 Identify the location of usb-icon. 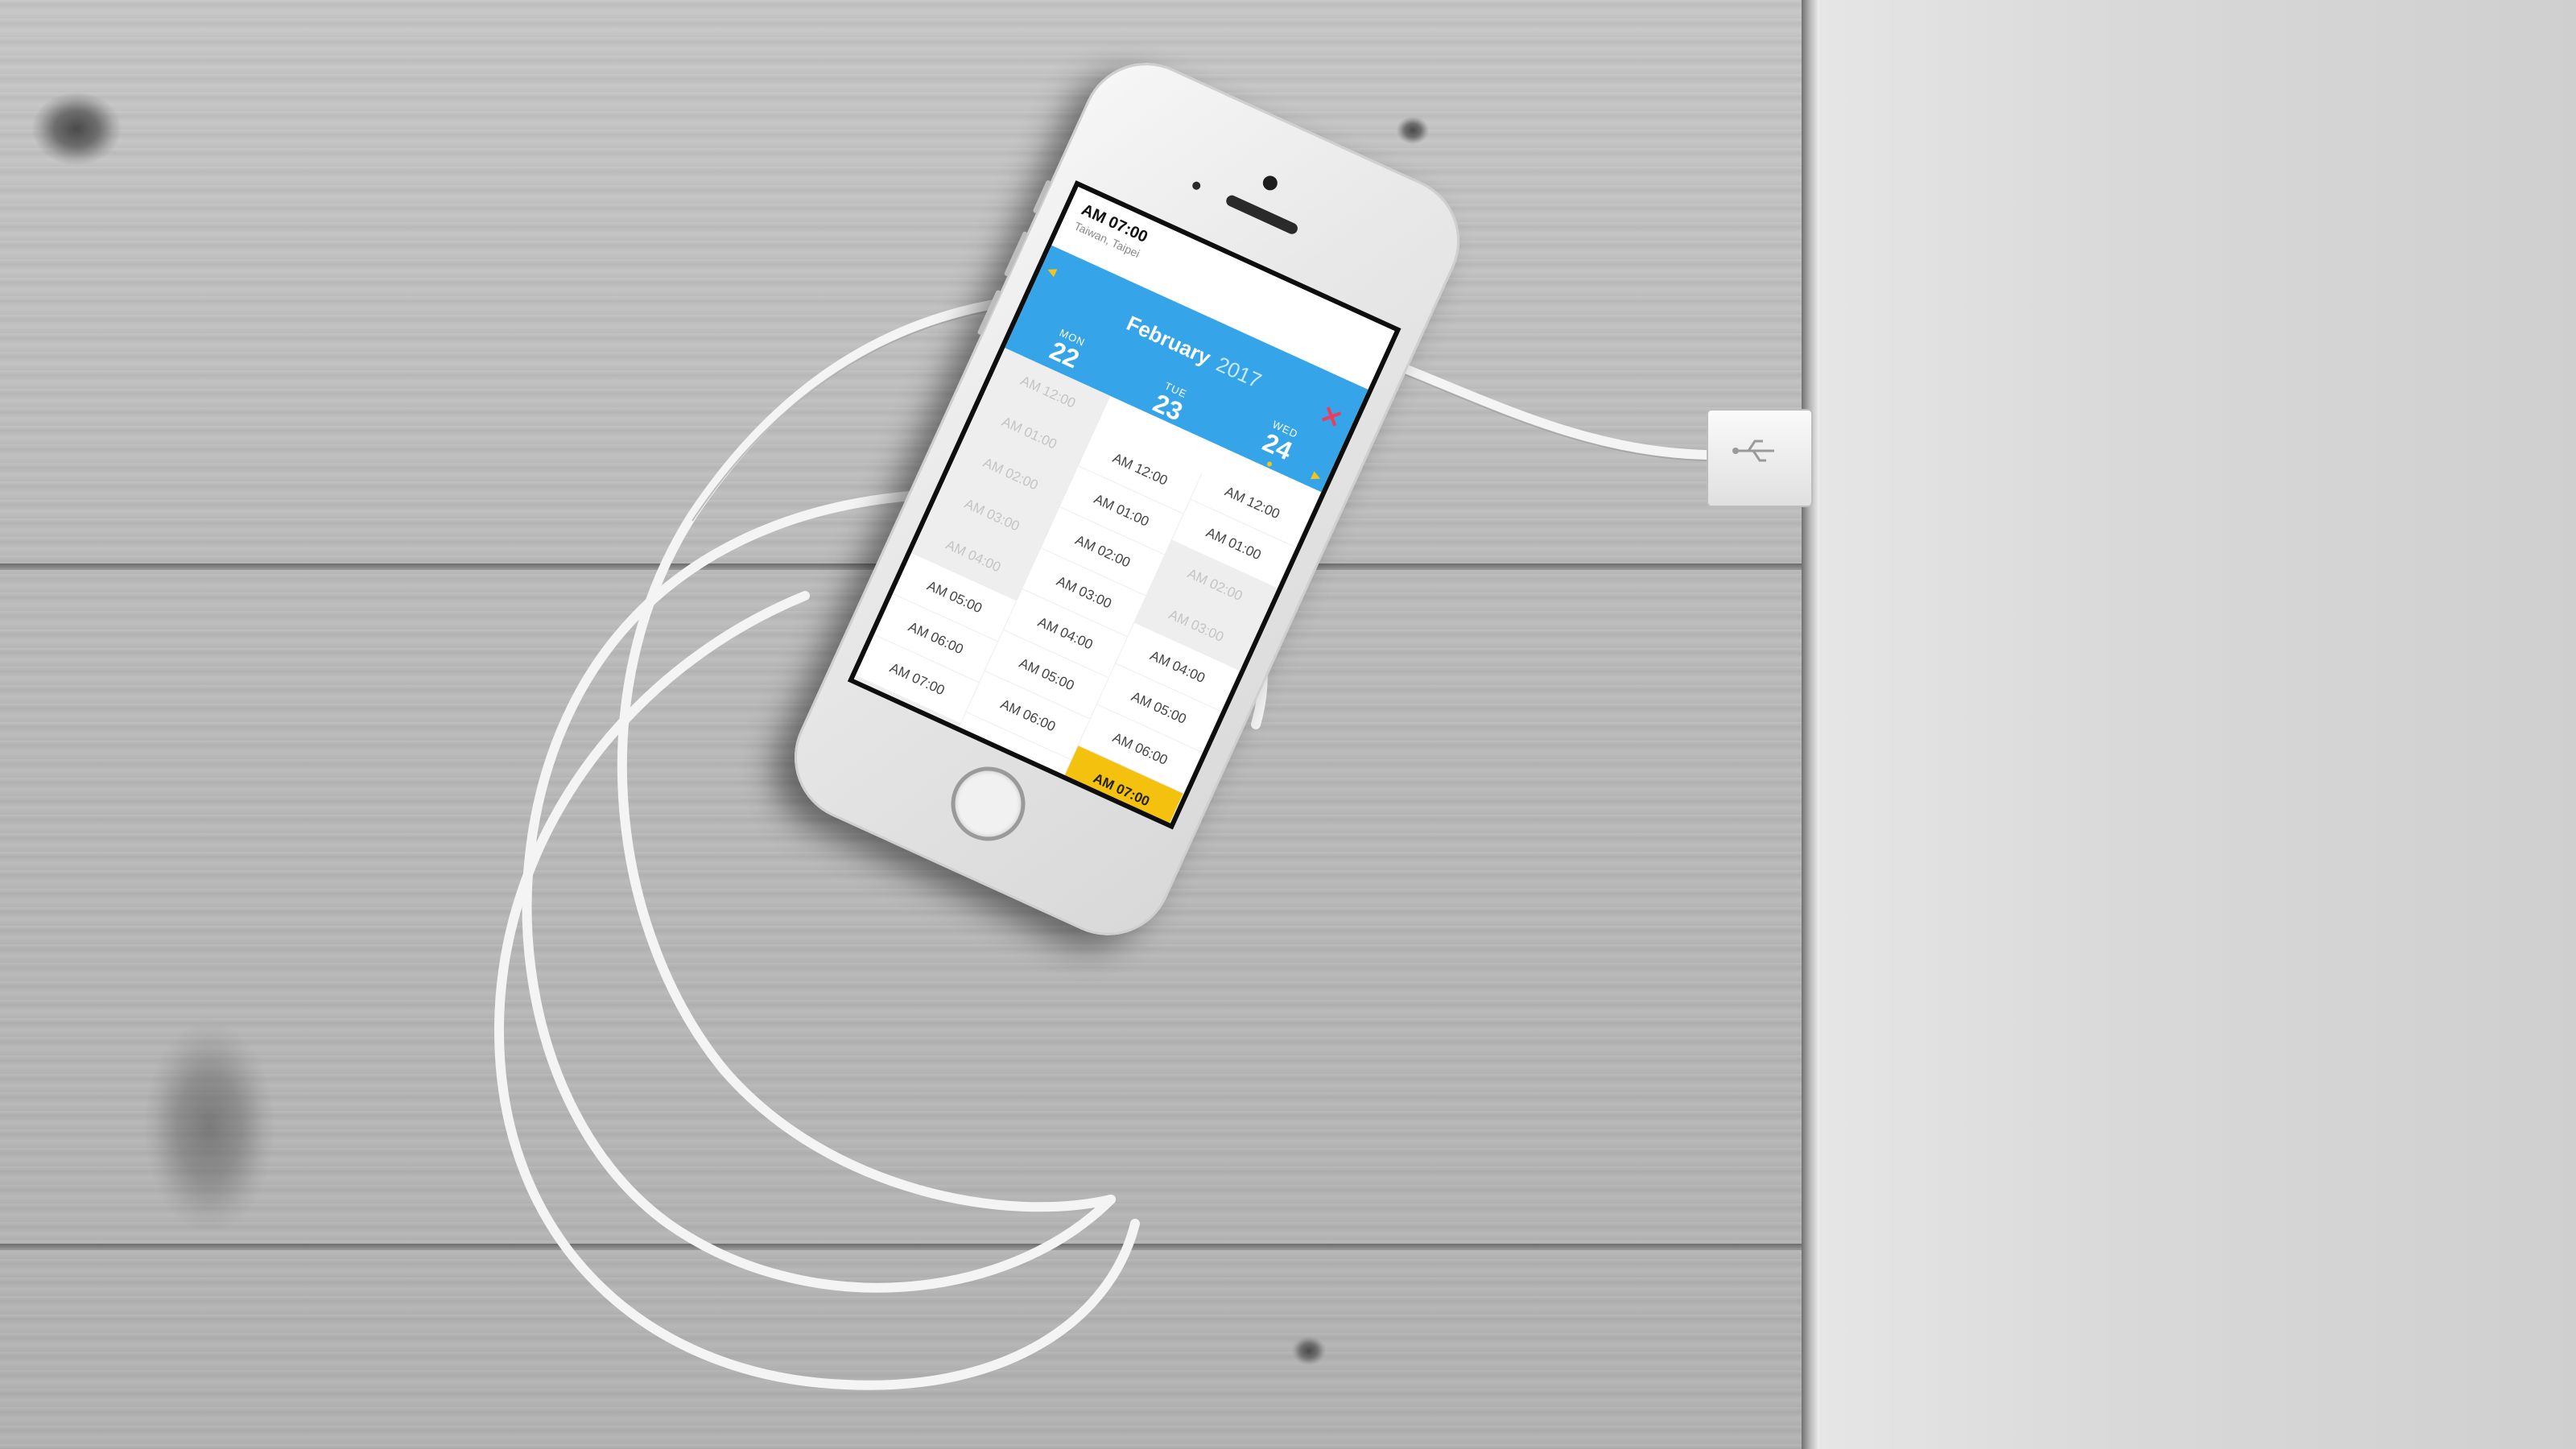
(1753, 451).